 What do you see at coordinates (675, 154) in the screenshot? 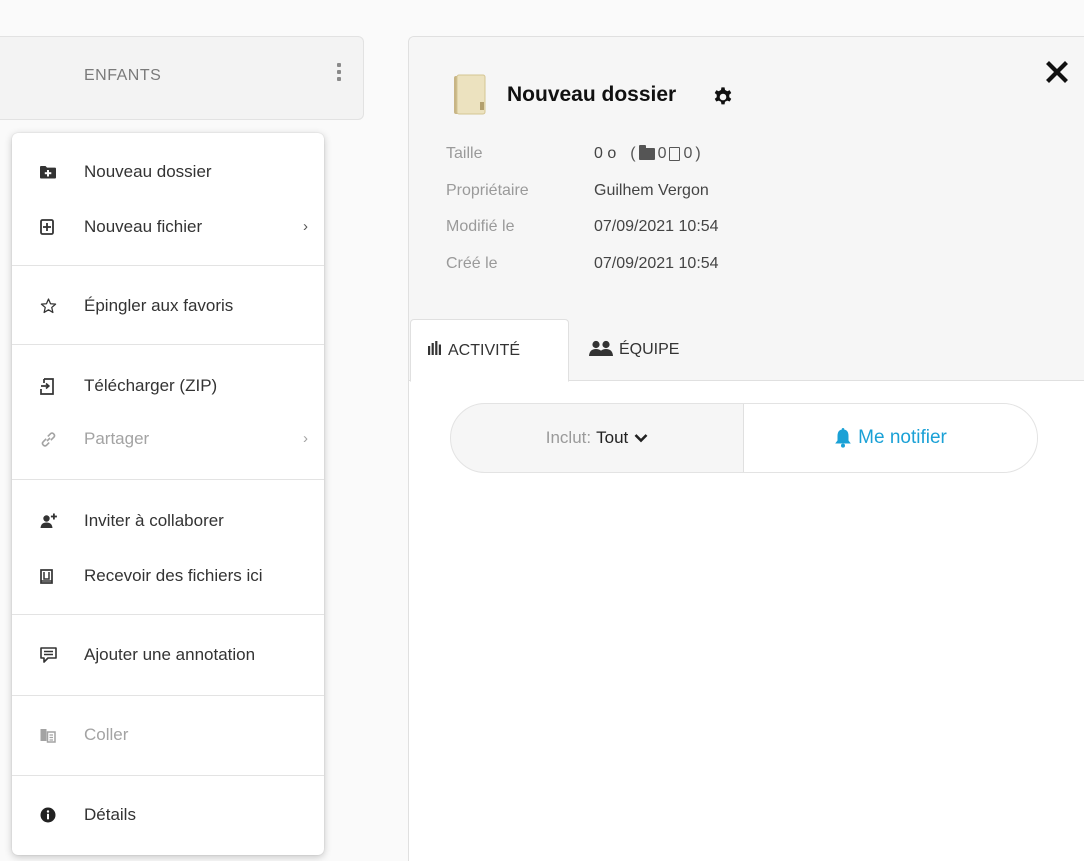
I see `file-icon` at bounding box center [675, 154].